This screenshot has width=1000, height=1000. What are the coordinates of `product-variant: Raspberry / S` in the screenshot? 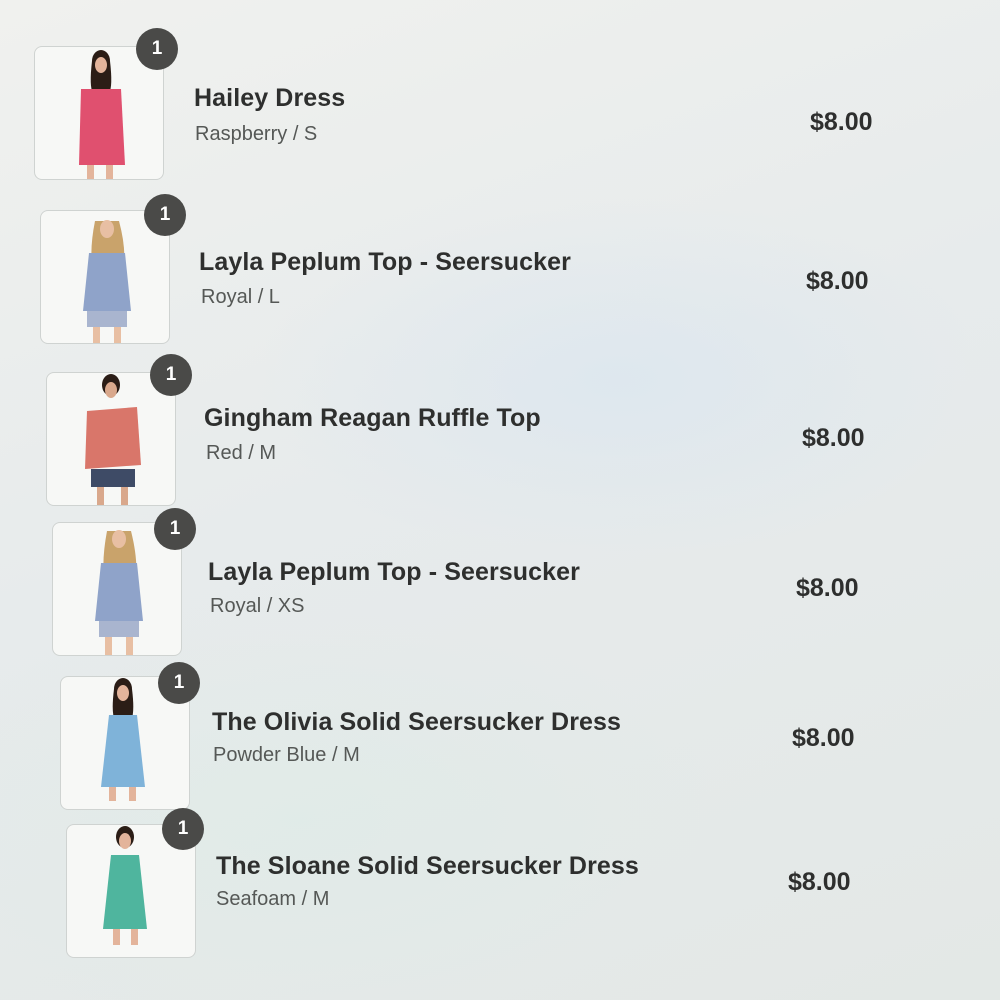 It's located at (256, 134).